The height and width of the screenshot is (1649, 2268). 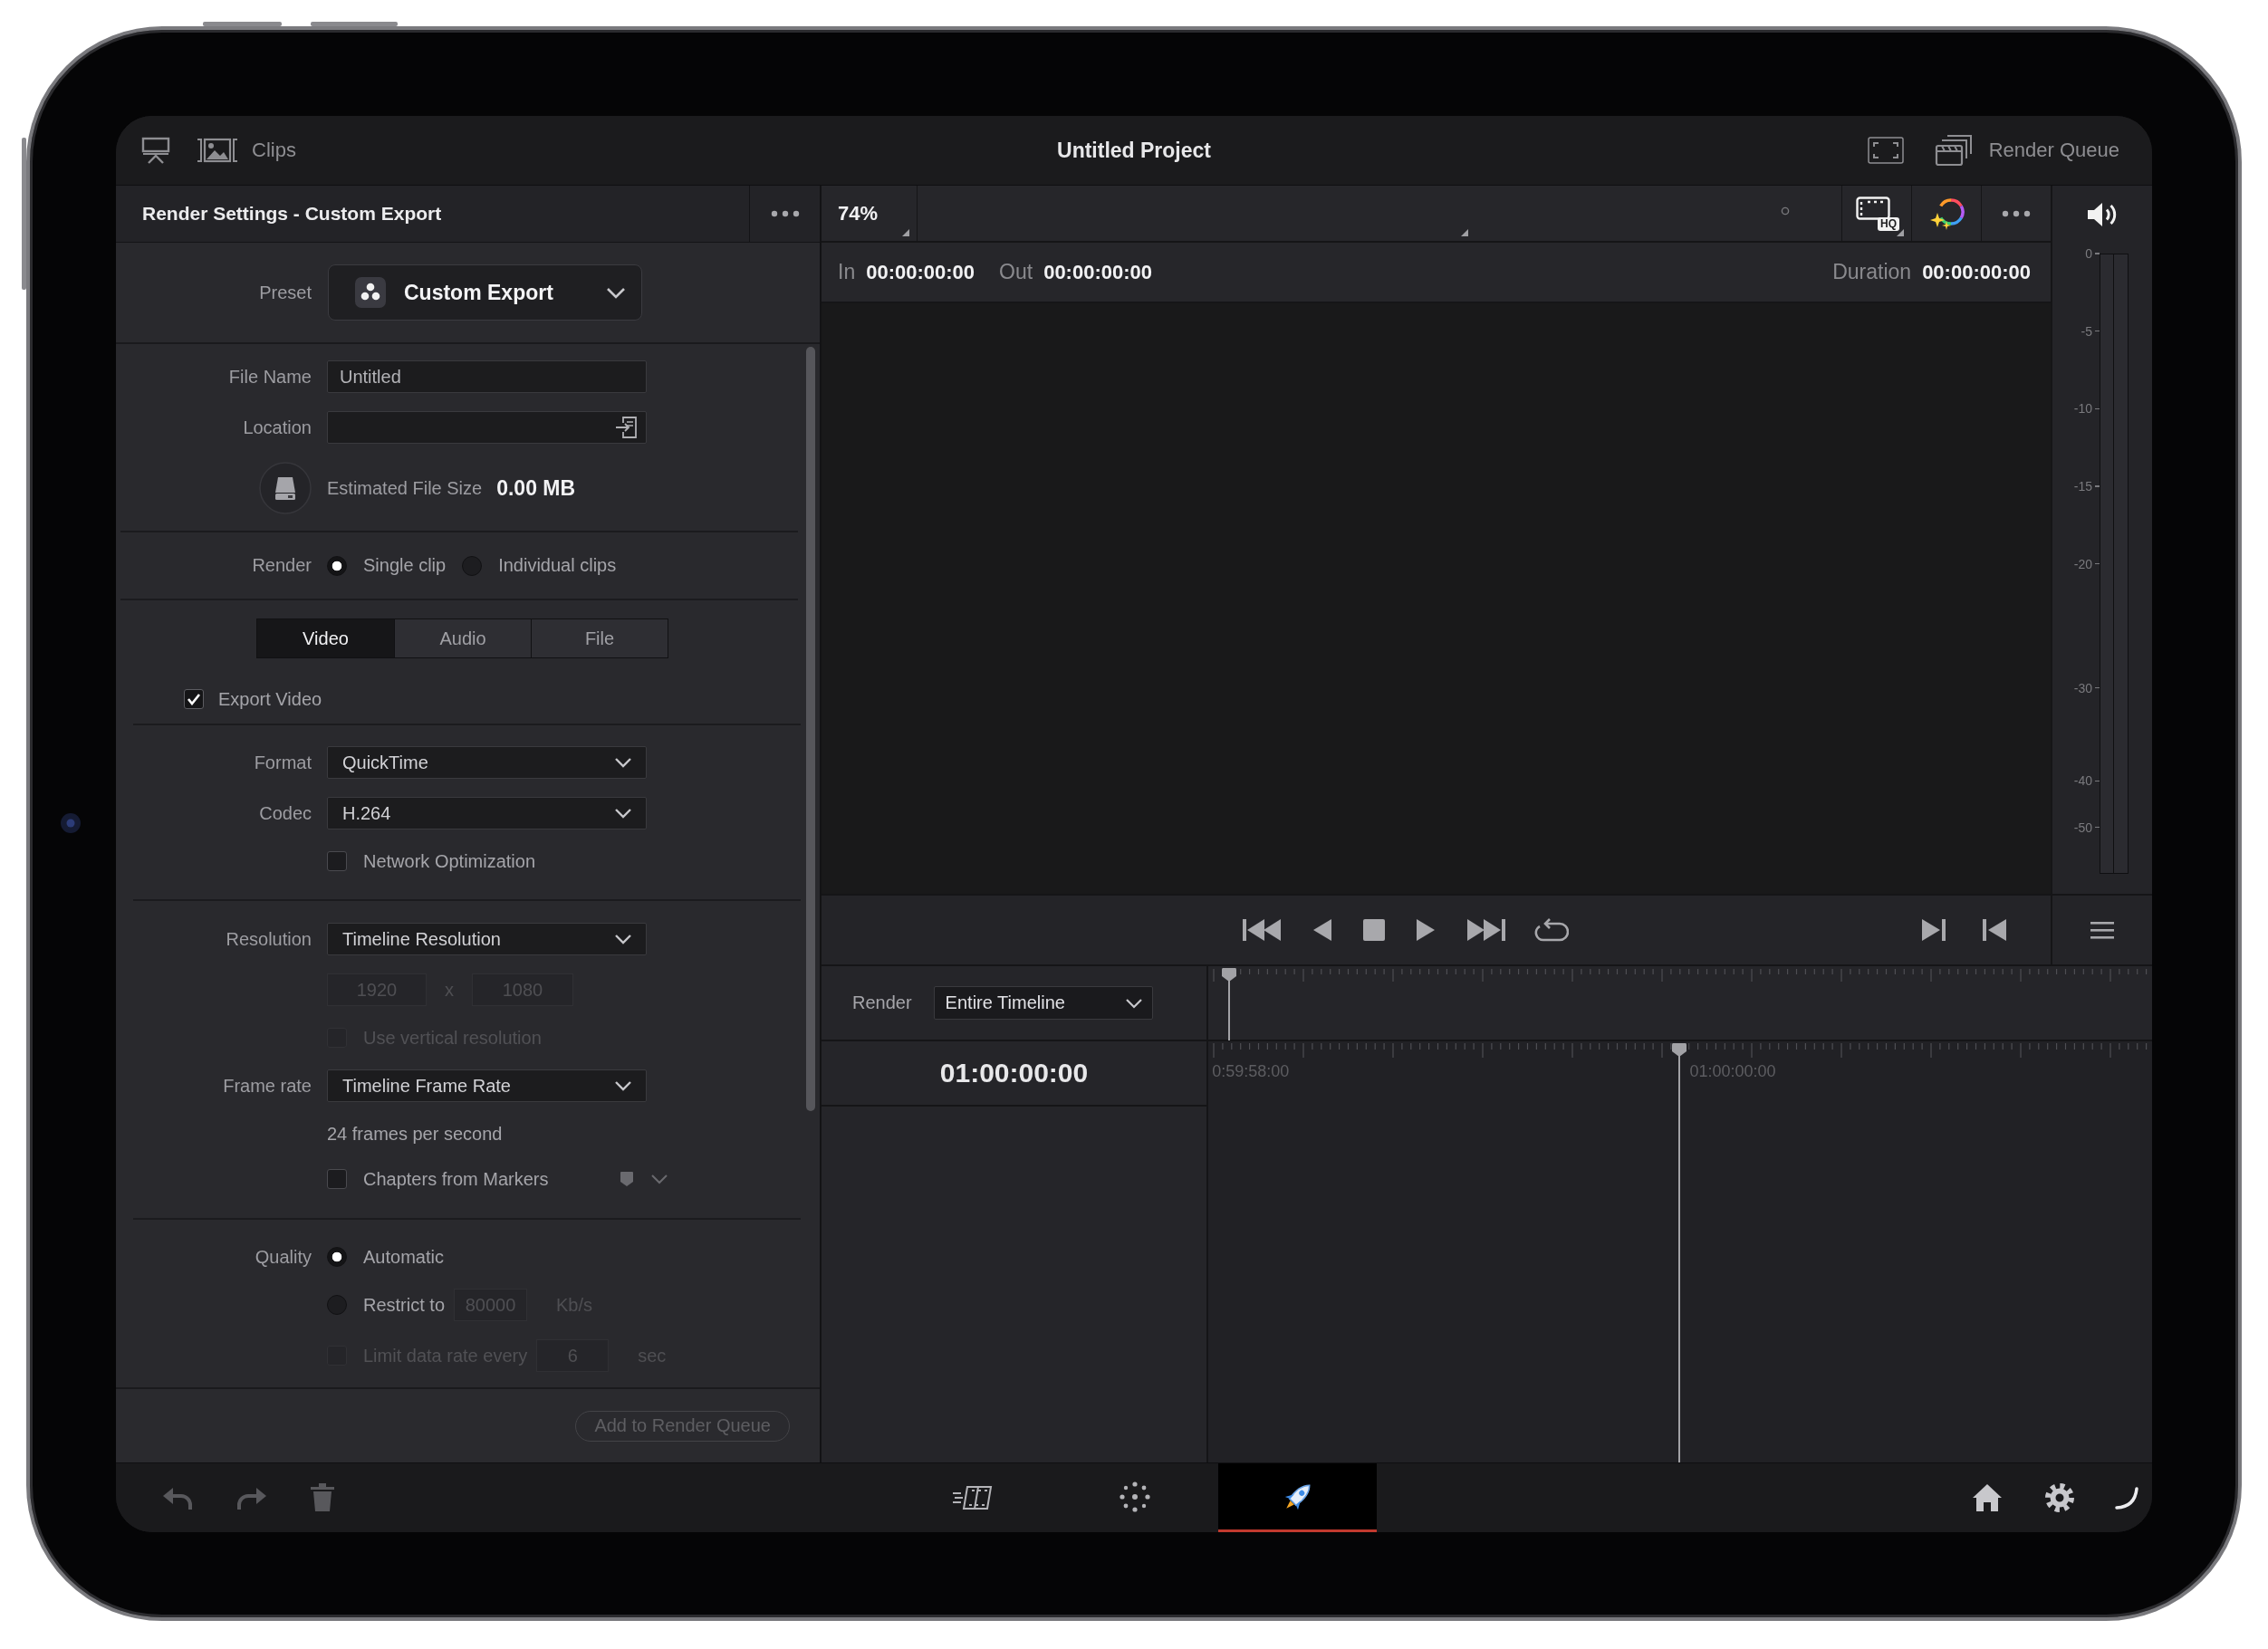 I want to click on duration-label: Duration, so click(x=1872, y=272).